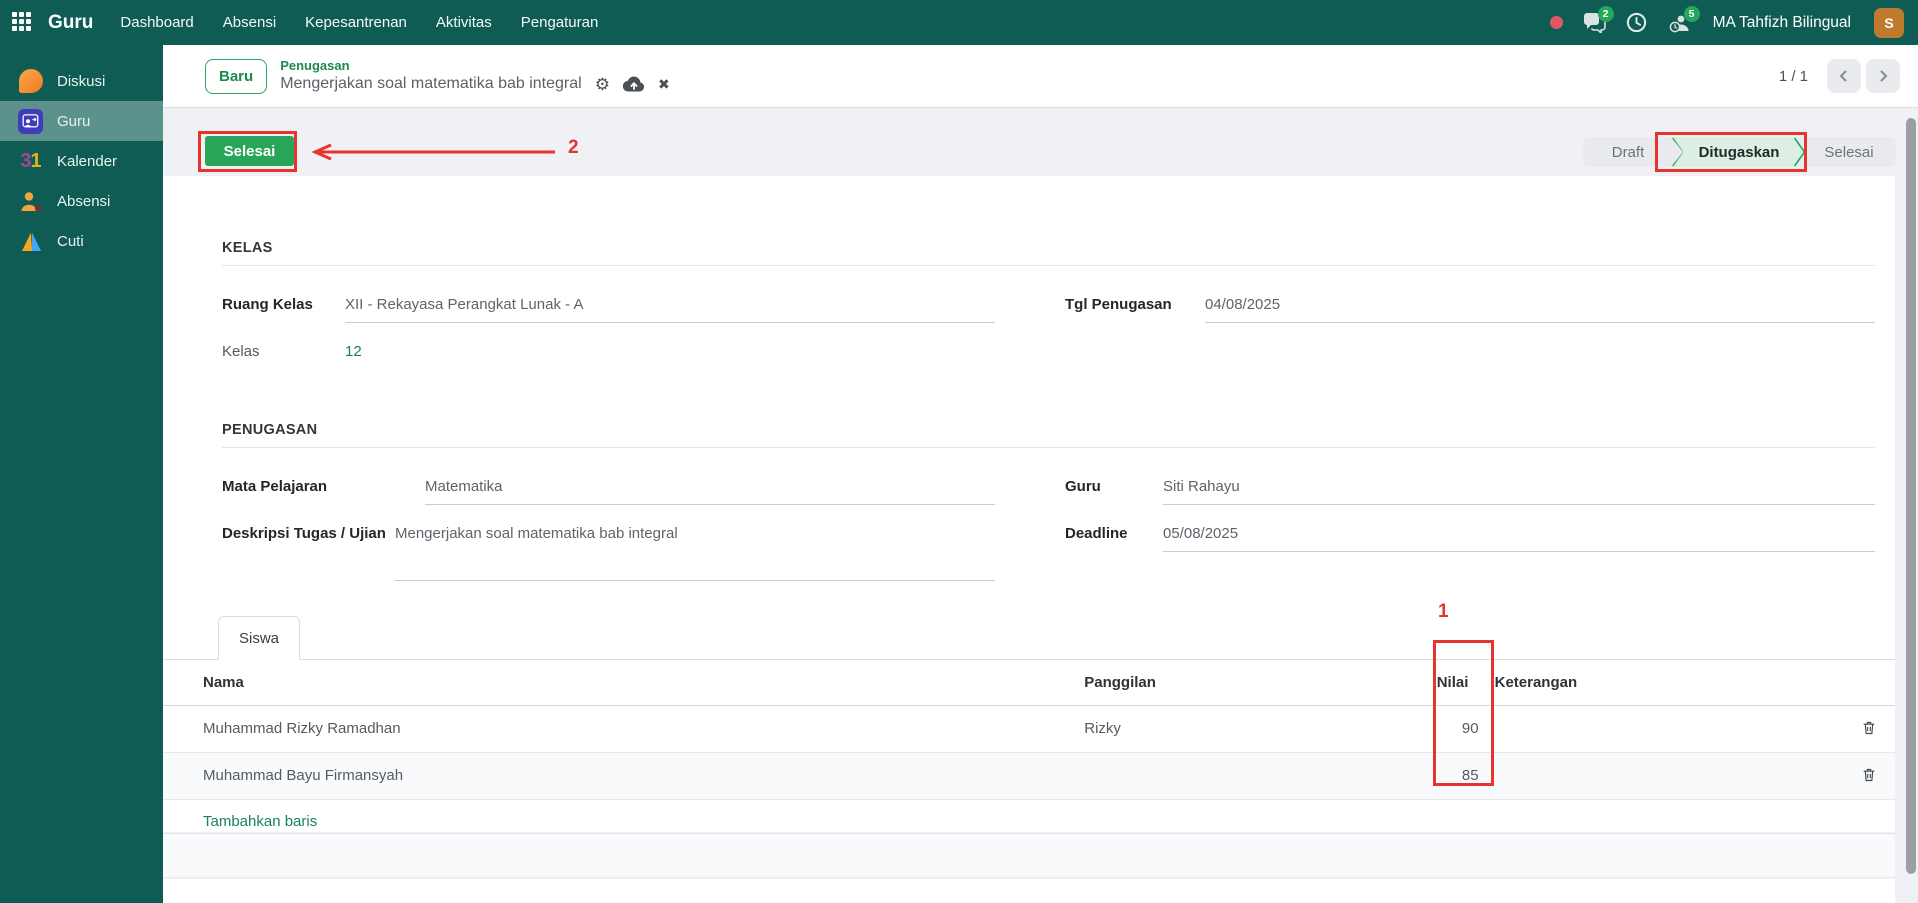  What do you see at coordinates (1911, 496) in the screenshot?
I see `vertical-scrollbar` at bounding box center [1911, 496].